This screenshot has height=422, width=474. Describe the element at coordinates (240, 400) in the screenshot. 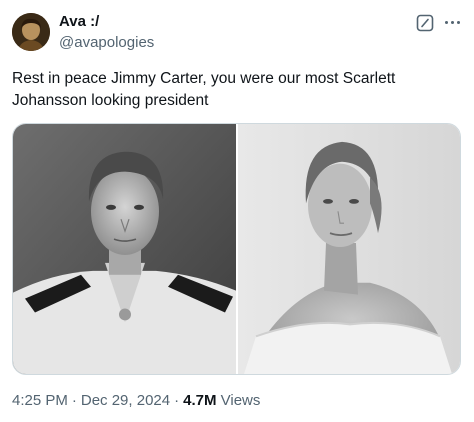

I see `views-label: Views` at that location.